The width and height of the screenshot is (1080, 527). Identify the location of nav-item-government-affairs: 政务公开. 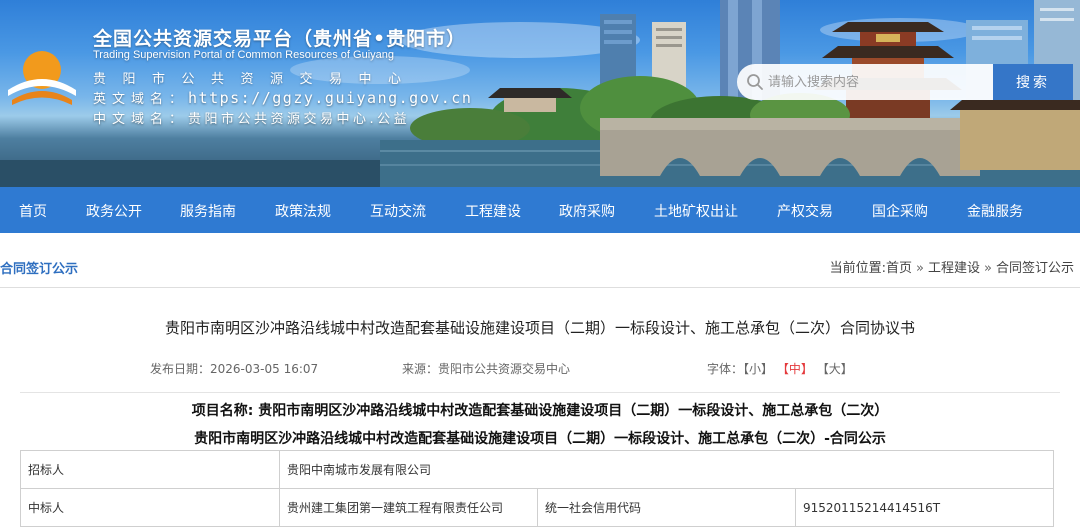
(114, 211).